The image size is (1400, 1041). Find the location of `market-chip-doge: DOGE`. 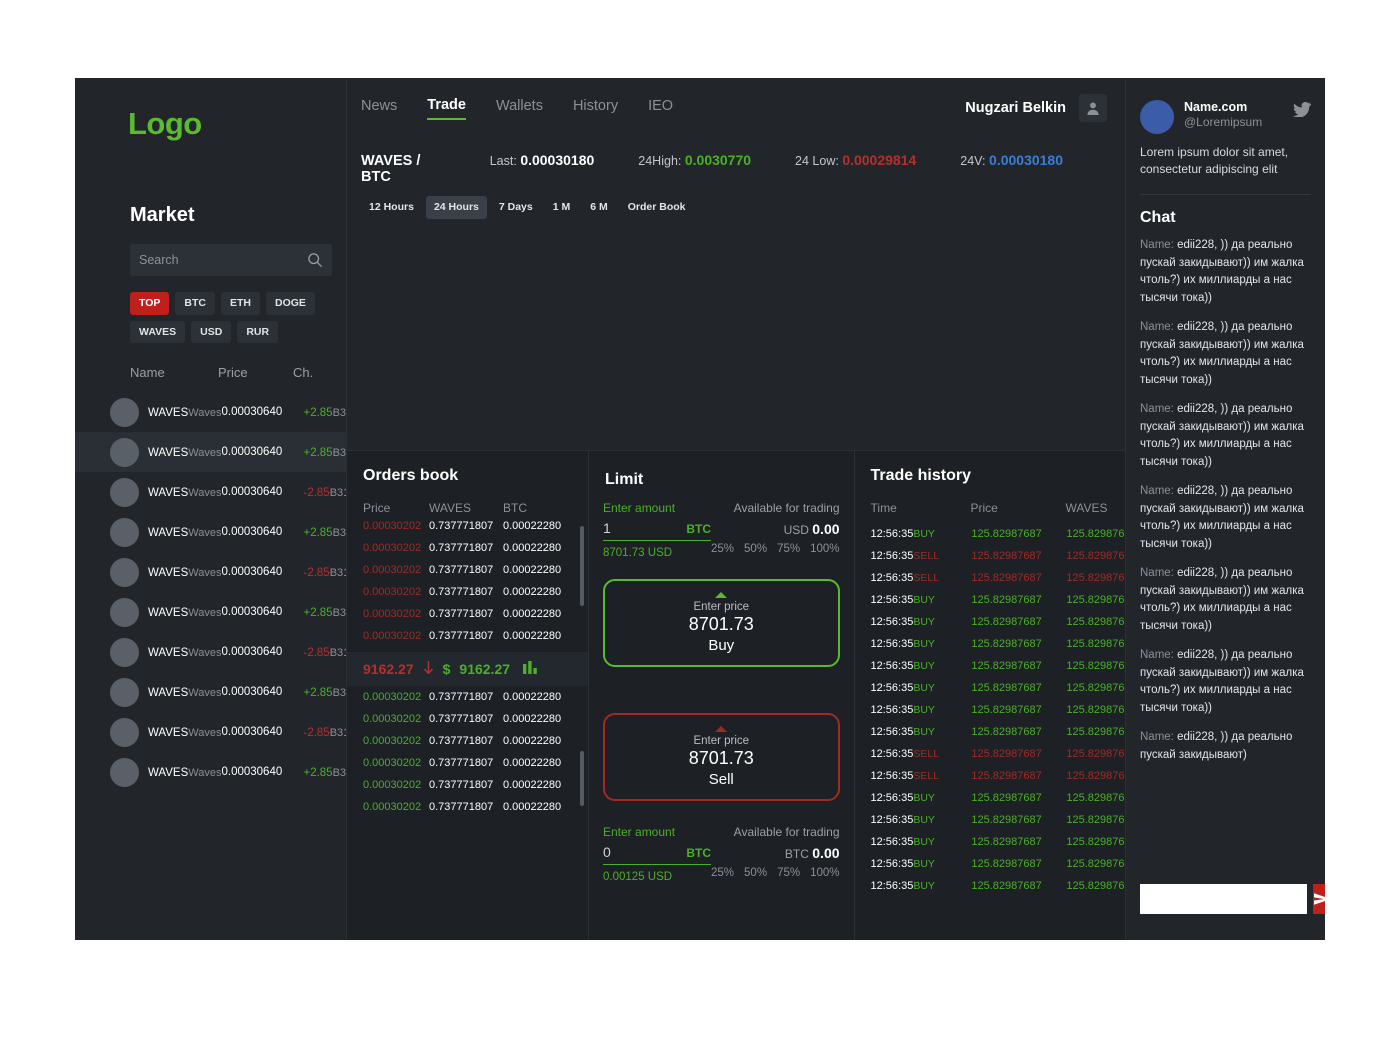

market-chip-doge: DOGE is located at coordinates (290, 303).